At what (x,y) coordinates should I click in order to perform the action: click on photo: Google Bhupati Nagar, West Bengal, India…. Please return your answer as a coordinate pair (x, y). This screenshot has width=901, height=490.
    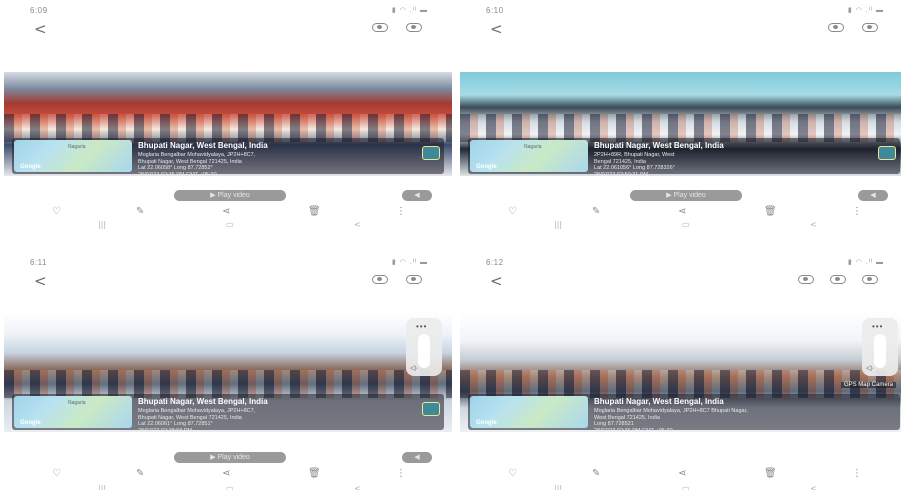
    Looking at the image, I should click on (680, 372).